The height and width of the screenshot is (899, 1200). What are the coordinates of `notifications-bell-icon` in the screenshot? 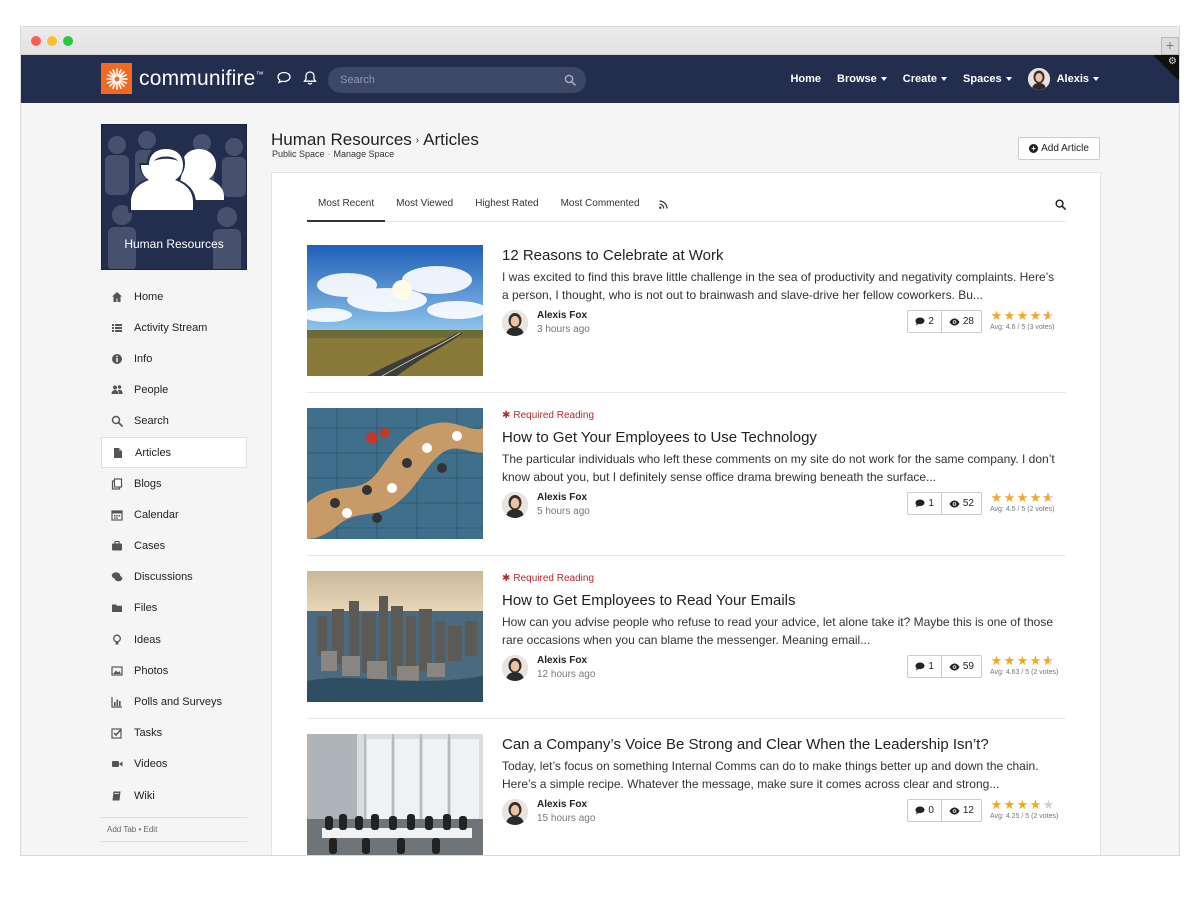 It's located at (311, 79).